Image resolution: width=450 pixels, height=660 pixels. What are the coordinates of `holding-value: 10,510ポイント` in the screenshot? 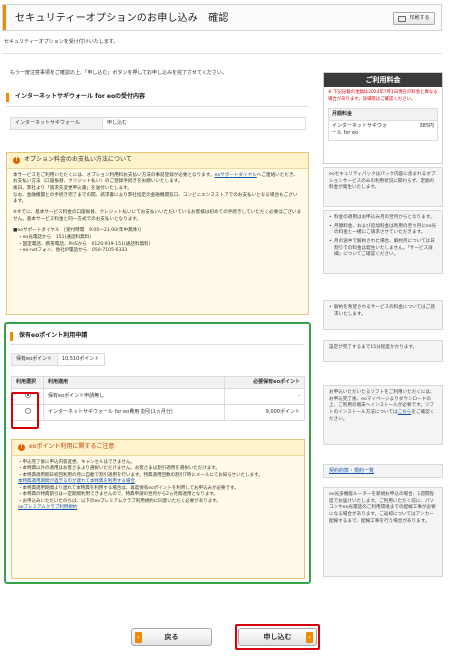 It's located at (81, 359).